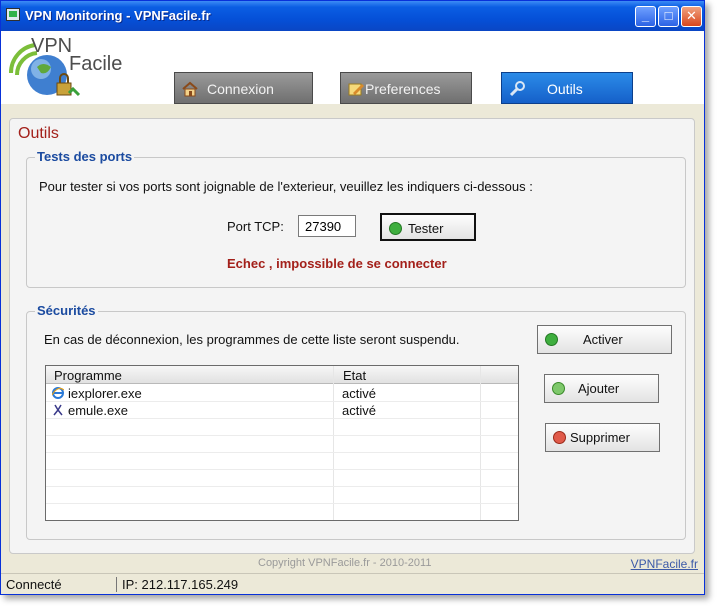  Describe the element at coordinates (327, 226) in the screenshot. I see `port-input` at that location.